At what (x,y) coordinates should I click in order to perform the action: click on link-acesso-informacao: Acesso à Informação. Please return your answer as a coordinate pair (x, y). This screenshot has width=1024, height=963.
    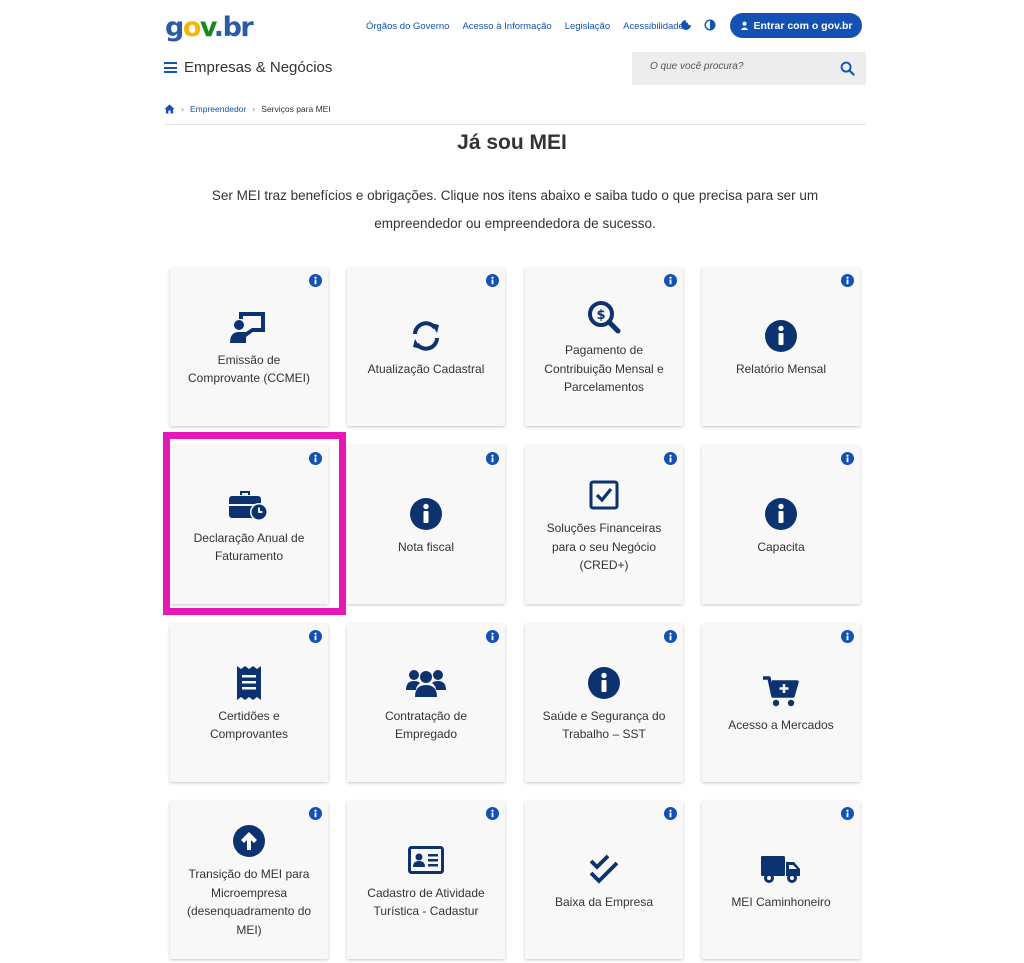
    Looking at the image, I should click on (506, 26).